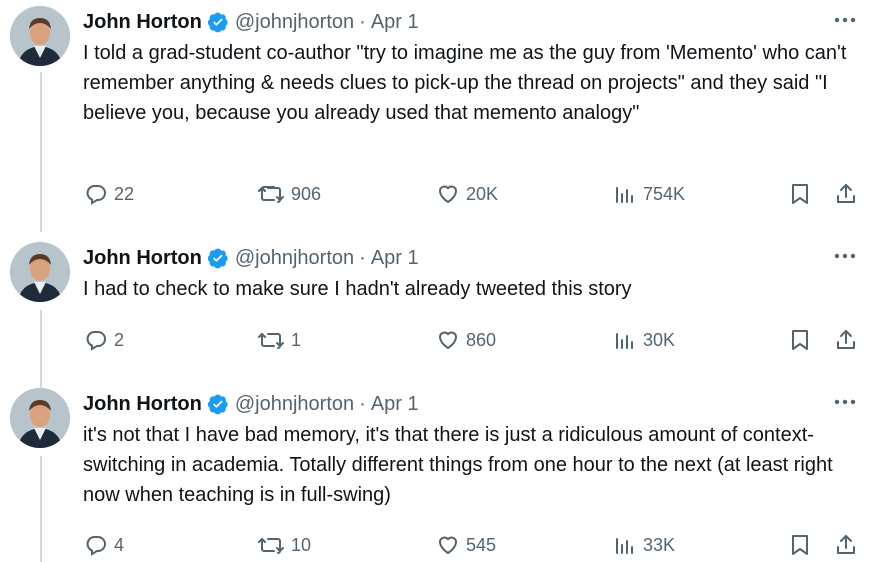 The width and height of the screenshot is (871, 562). I want to click on views-button: 754K, so click(649, 194).